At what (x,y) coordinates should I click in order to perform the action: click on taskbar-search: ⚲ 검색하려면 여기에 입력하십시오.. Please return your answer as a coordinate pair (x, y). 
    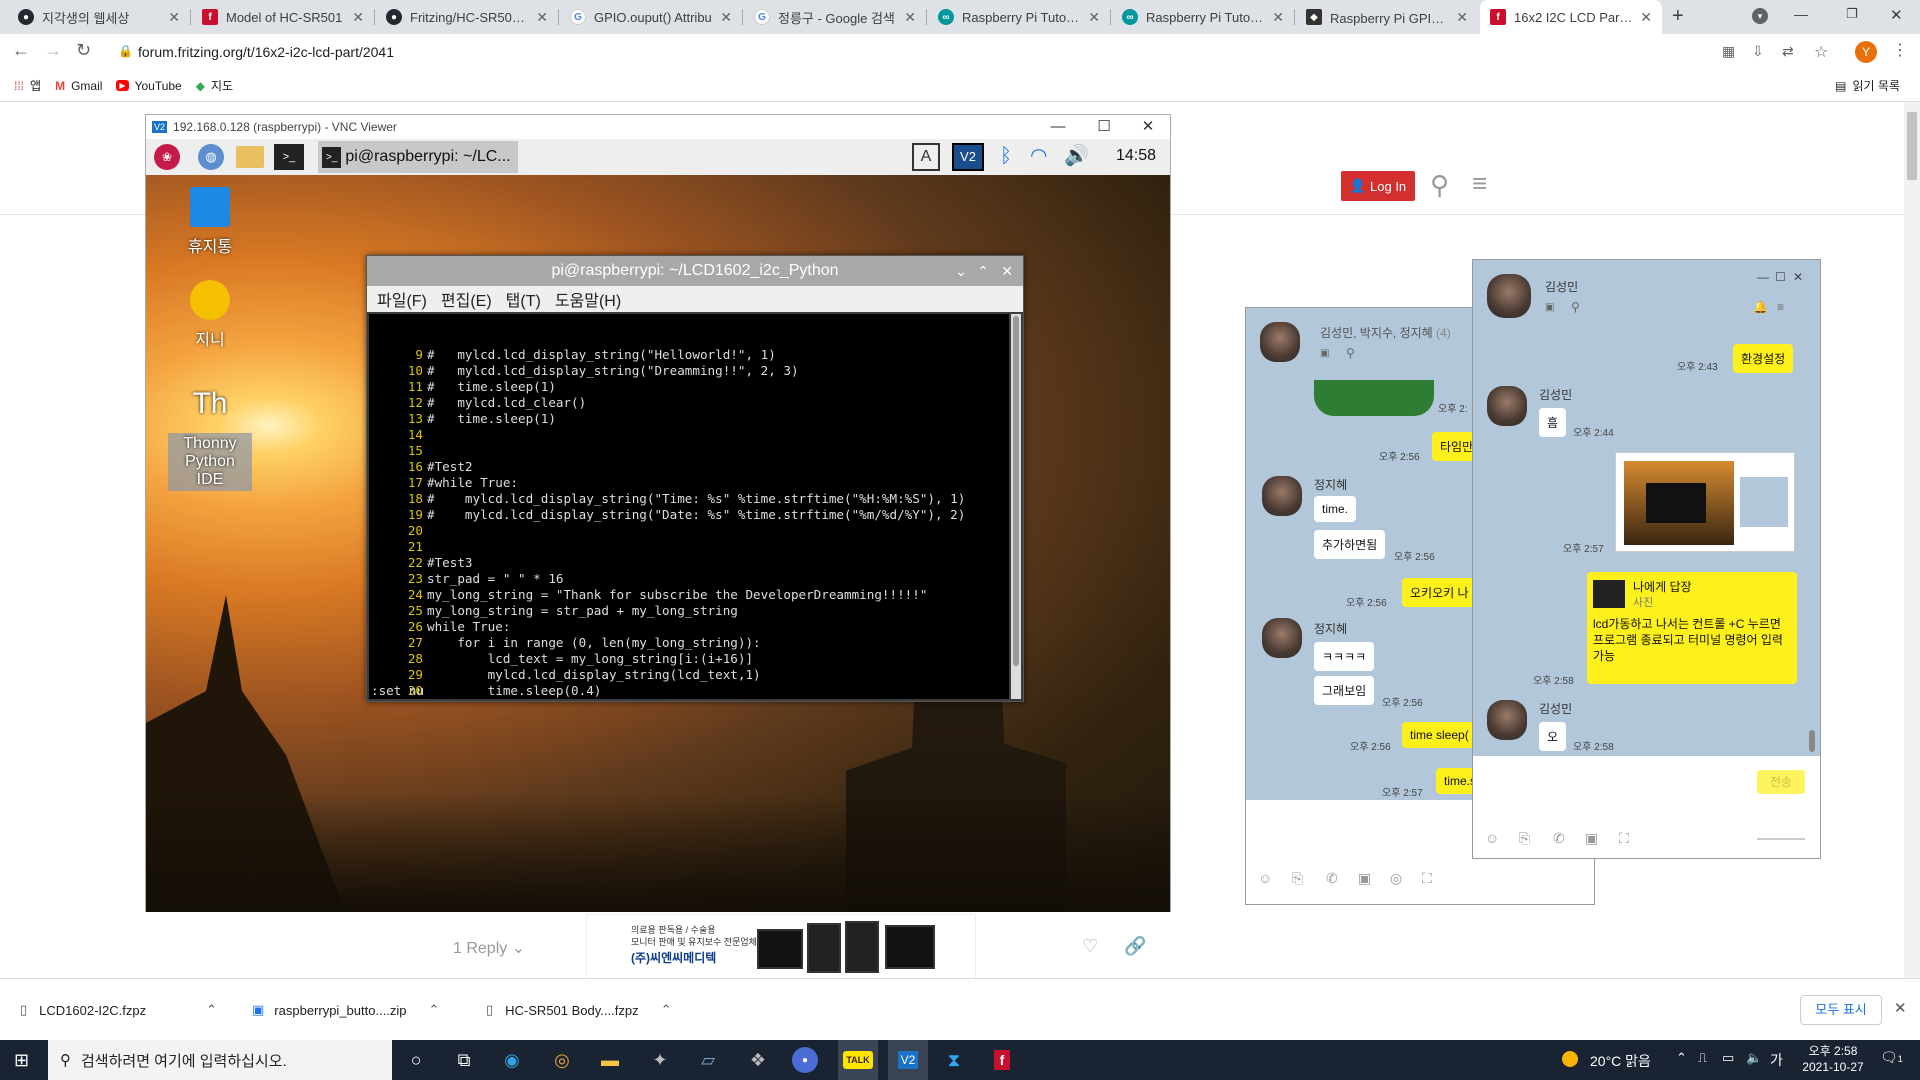
    Looking at the image, I should click on (220, 1060).